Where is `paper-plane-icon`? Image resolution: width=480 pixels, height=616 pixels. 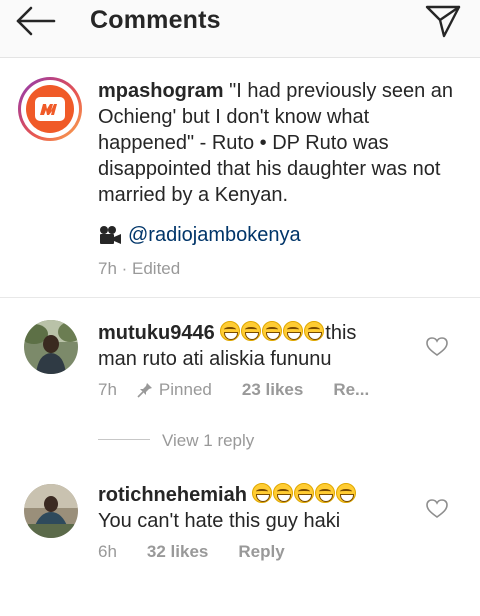 paper-plane-icon is located at coordinates (443, 21).